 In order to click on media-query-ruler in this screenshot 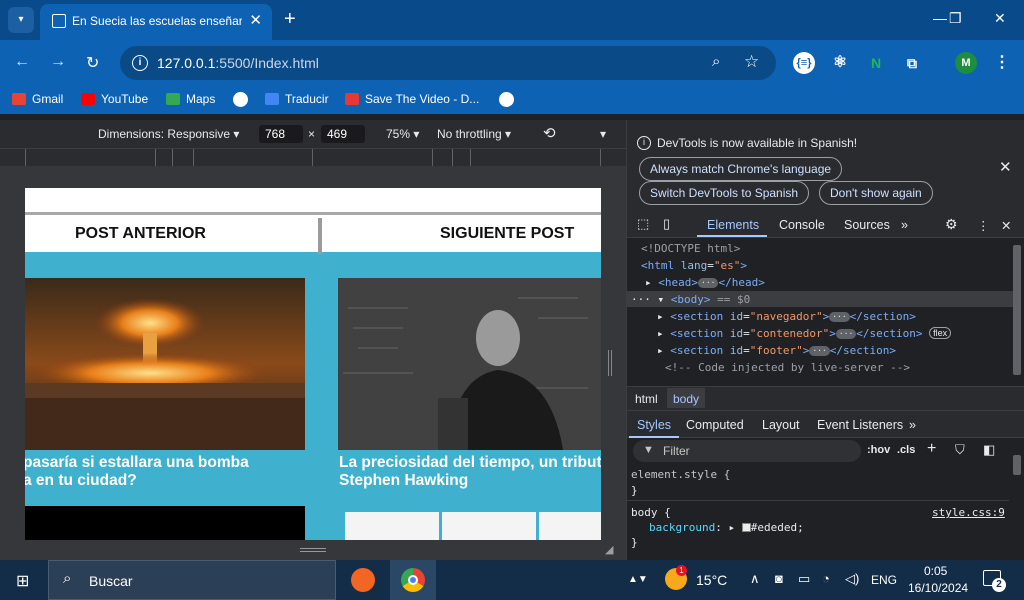, I will do `click(313, 157)`.